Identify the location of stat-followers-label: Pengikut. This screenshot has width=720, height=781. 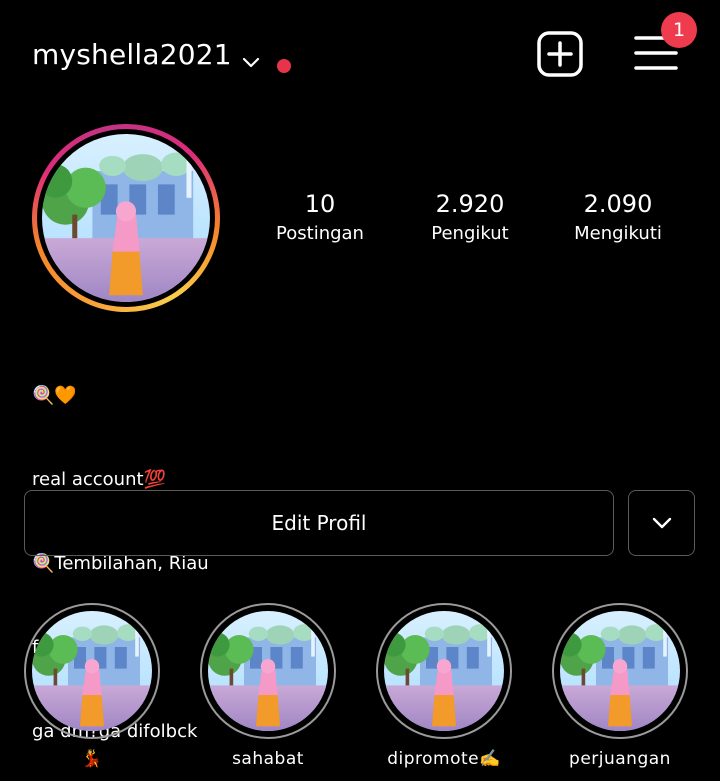
(470, 233).